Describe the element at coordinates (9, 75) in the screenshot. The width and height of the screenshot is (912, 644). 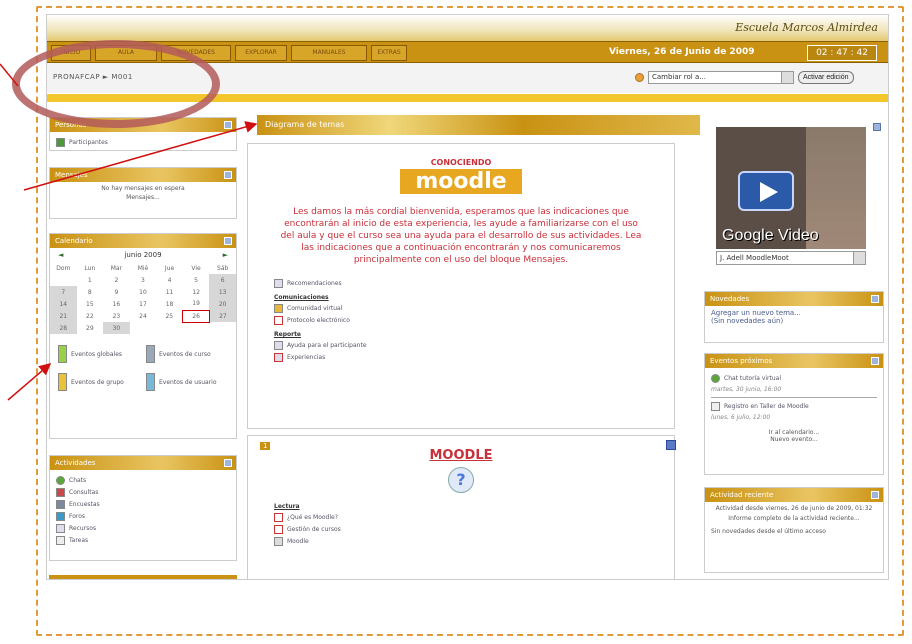
I see `arrow-to-breadcrumb` at that location.